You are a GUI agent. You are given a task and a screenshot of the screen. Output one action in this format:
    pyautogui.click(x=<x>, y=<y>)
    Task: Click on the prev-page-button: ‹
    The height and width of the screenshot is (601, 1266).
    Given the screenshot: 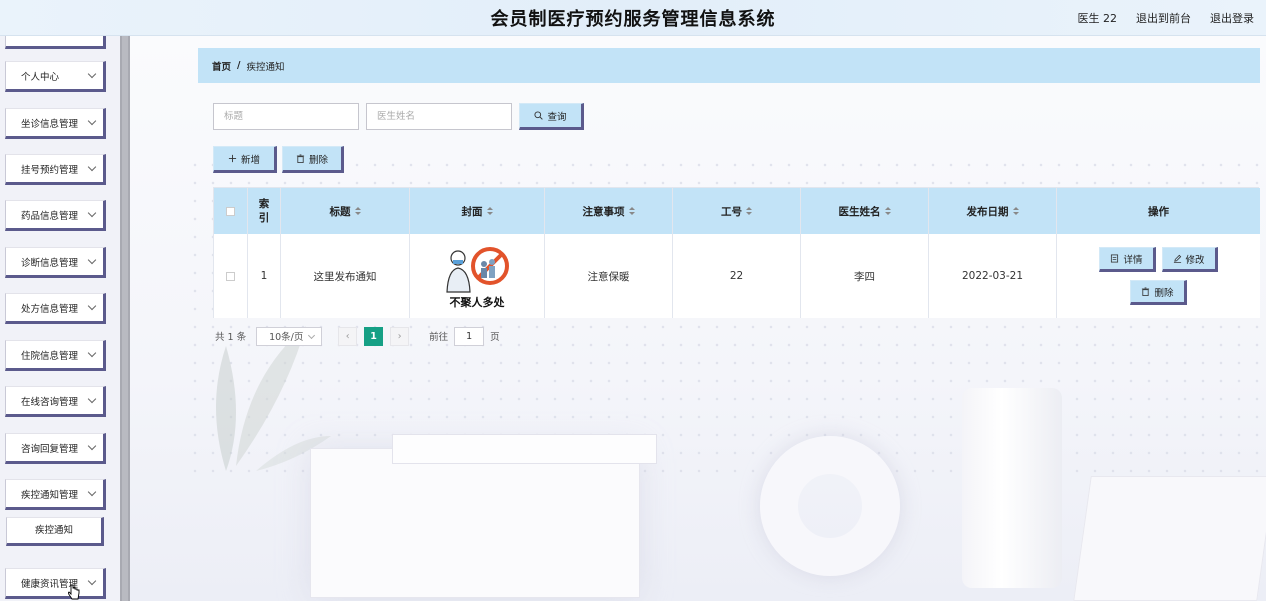 What is the action you would take?
    pyautogui.click(x=348, y=336)
    